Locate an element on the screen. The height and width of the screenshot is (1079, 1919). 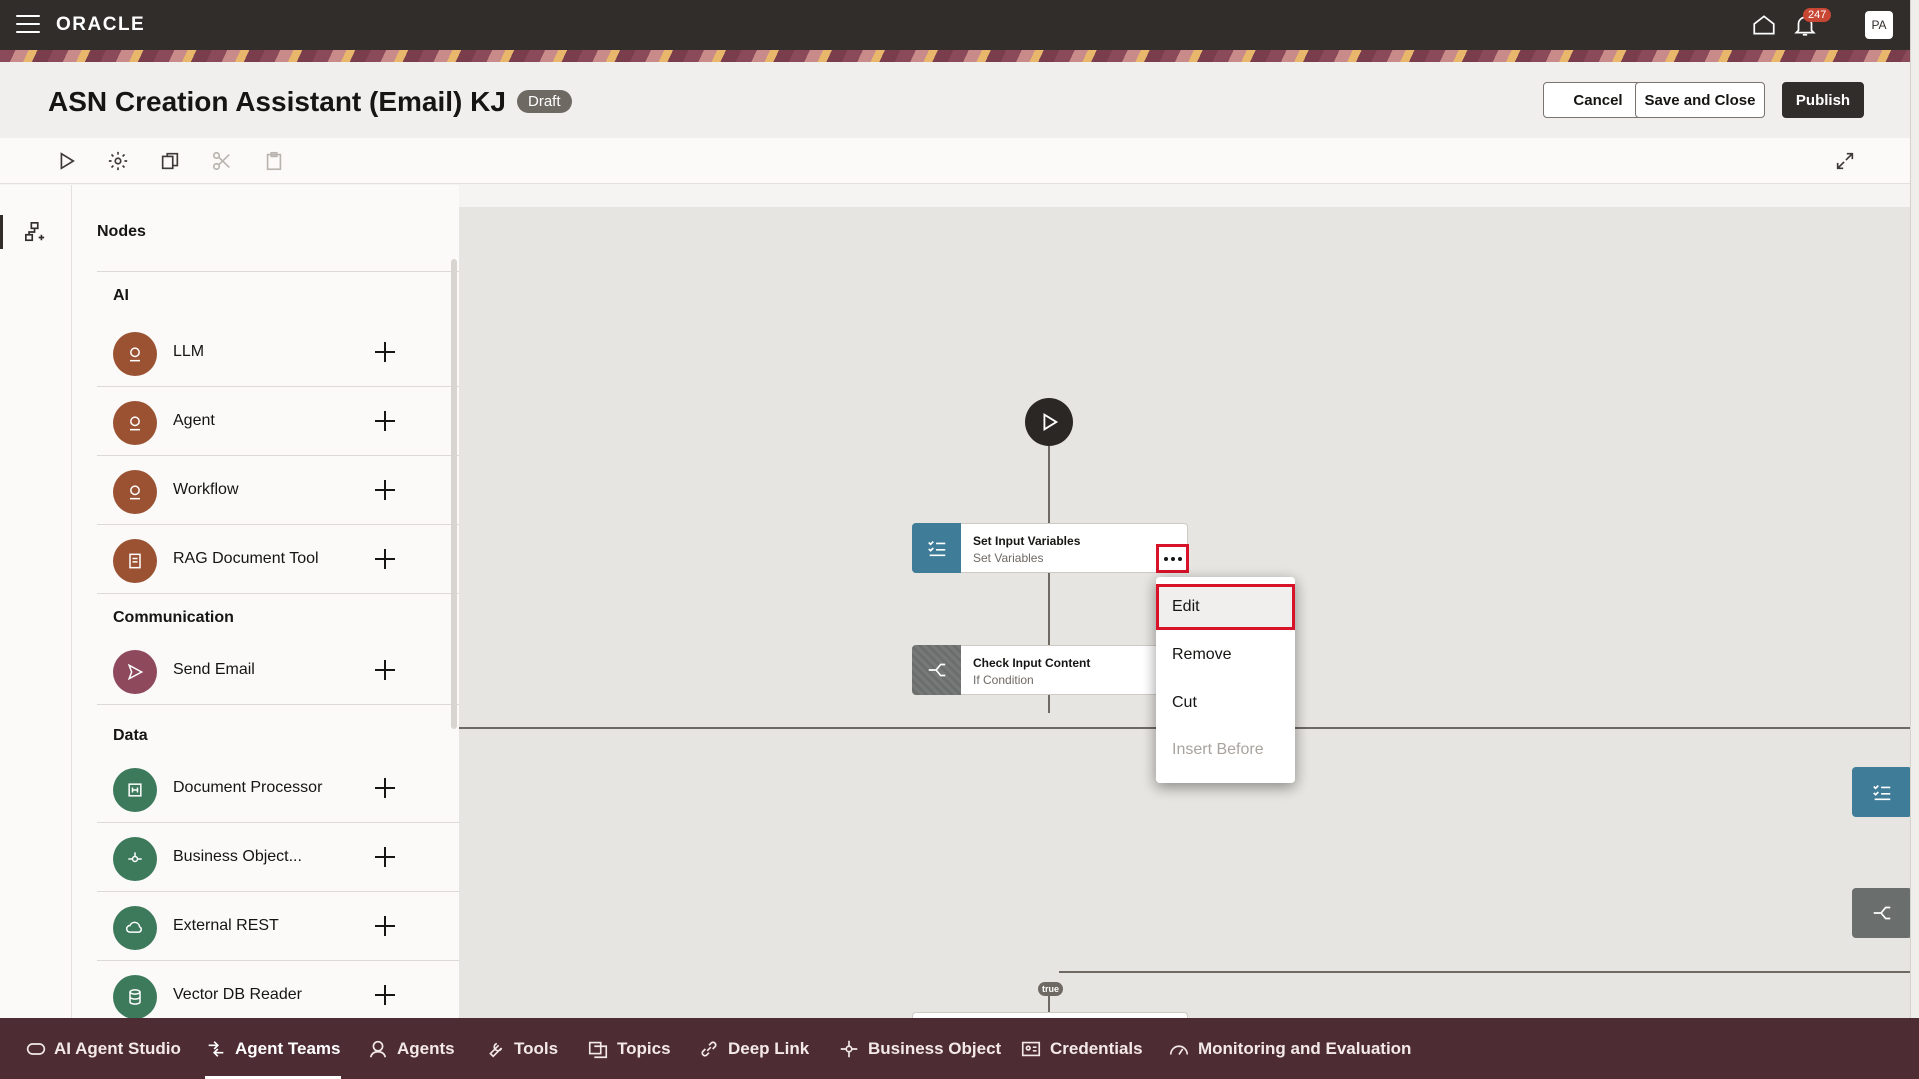
nav-topics: Topics is located at coordinates (629, 1048).